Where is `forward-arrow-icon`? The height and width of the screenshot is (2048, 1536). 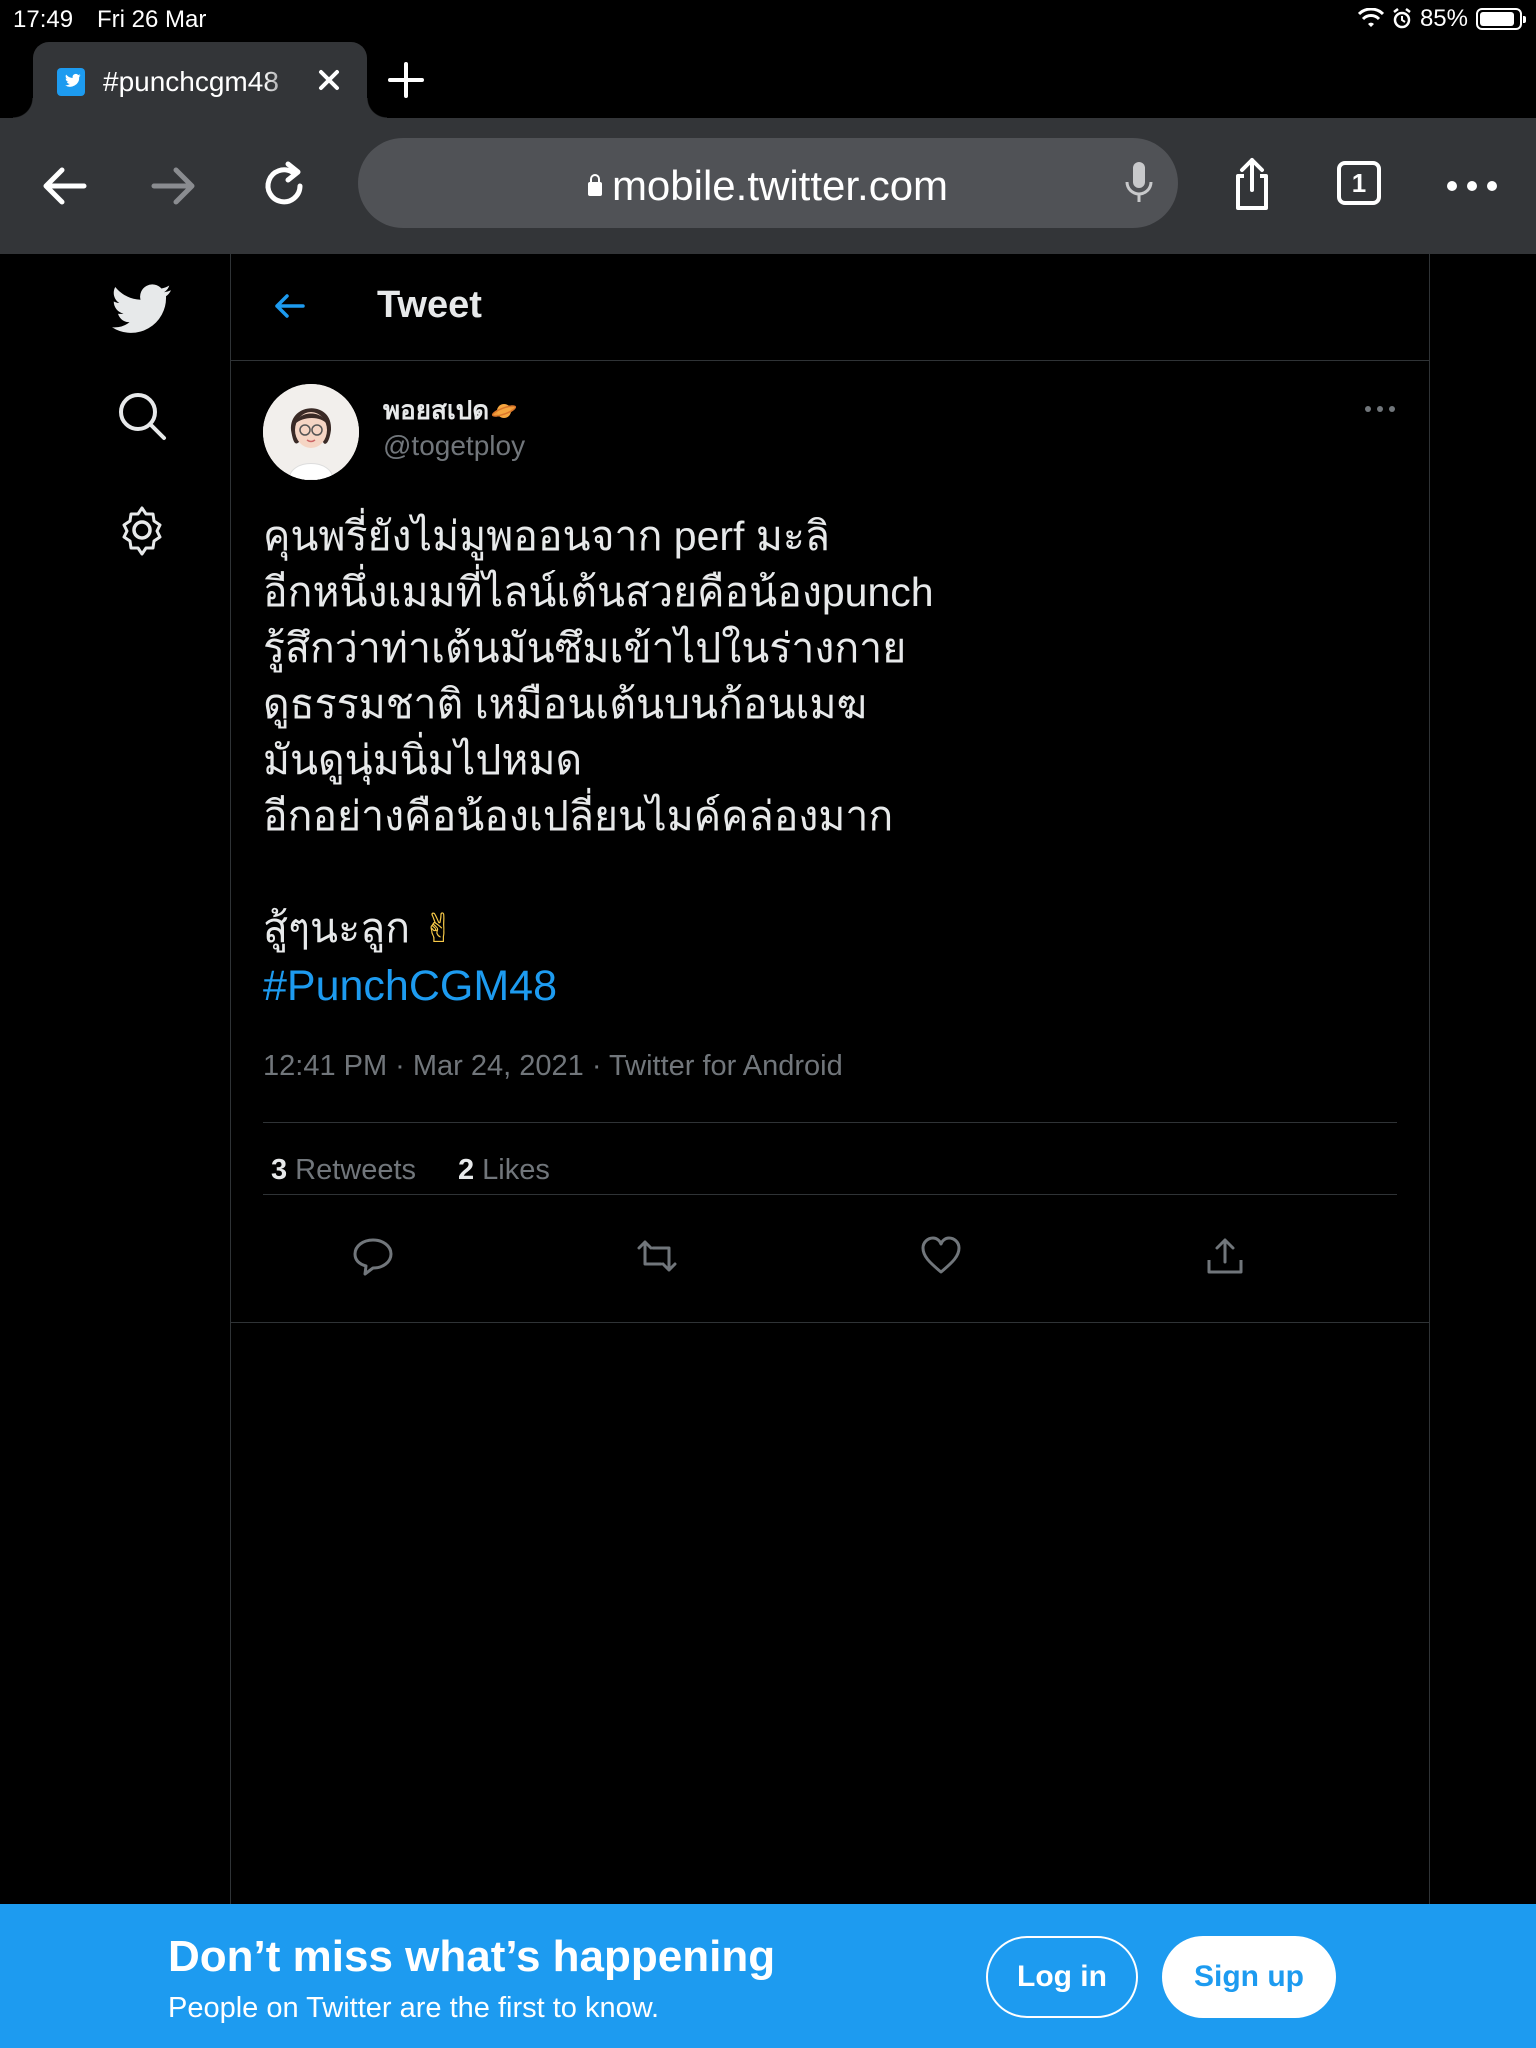
forward-arrow-icon is located at coordinates (174, 186).